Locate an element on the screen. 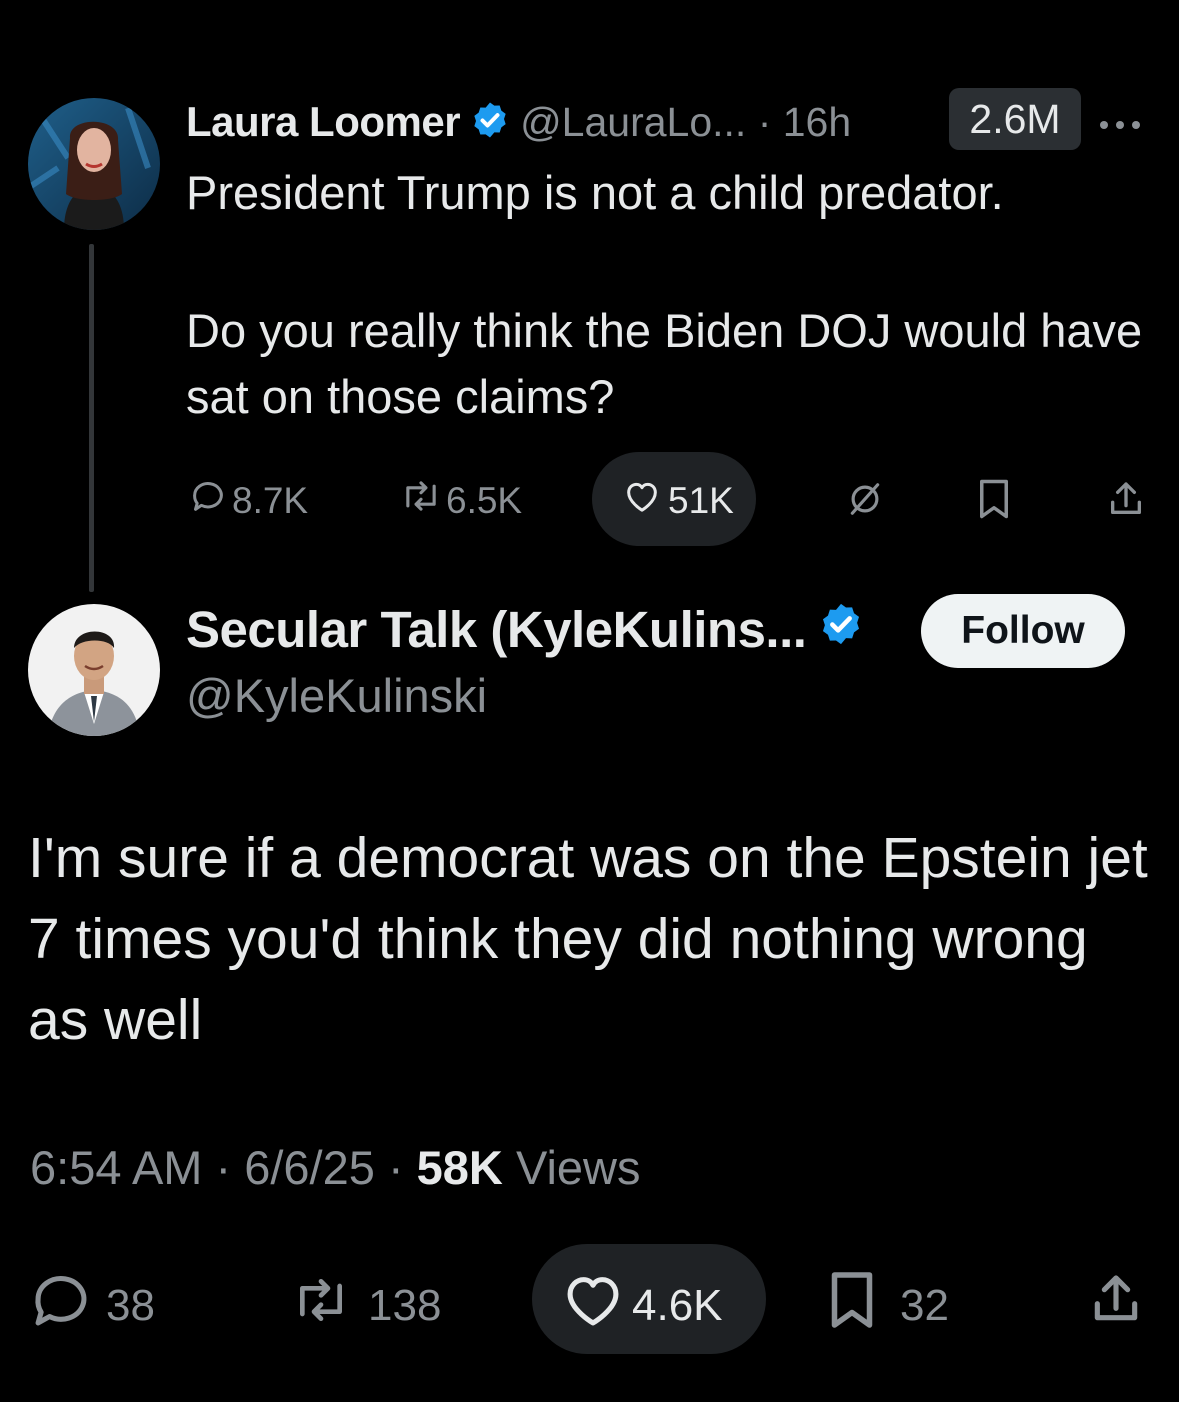 The width and height of the screenshot is (1179, 1402). bookmark-button is located at coordinates (994, 503).